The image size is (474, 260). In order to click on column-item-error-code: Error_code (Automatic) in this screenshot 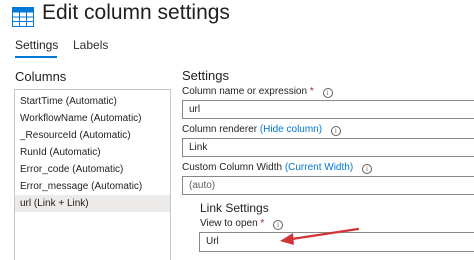, I will do `click(92, 169)`.